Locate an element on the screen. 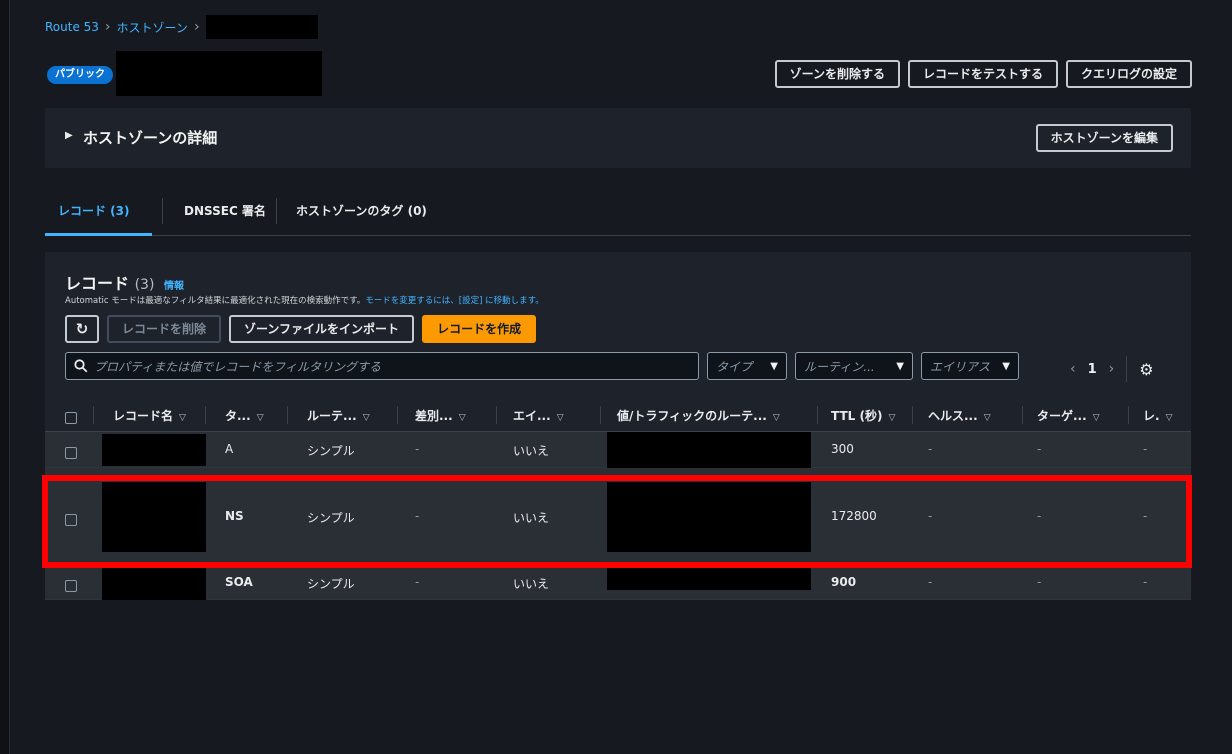  routing-filter-select: ルーティン... ▼ is located at coordinates (854, 366).